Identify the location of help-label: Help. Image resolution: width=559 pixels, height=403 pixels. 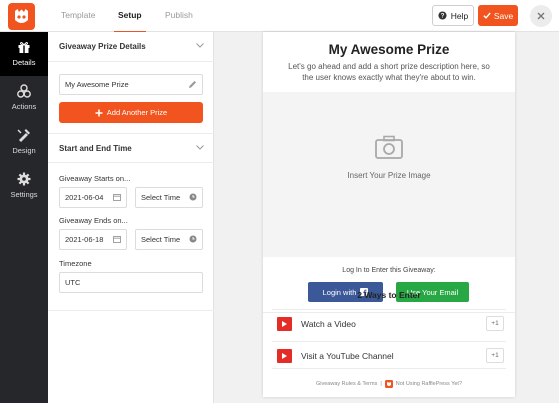
(459, 15).